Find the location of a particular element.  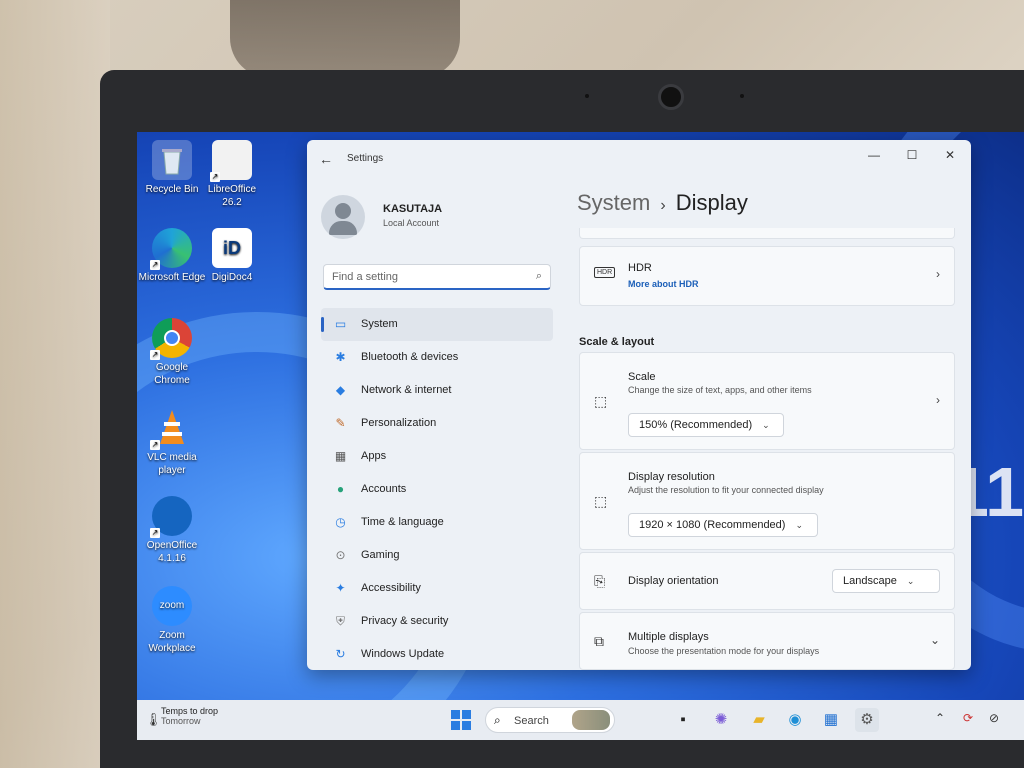

apps-icon: ▦ is located at coordinates (340, 456).